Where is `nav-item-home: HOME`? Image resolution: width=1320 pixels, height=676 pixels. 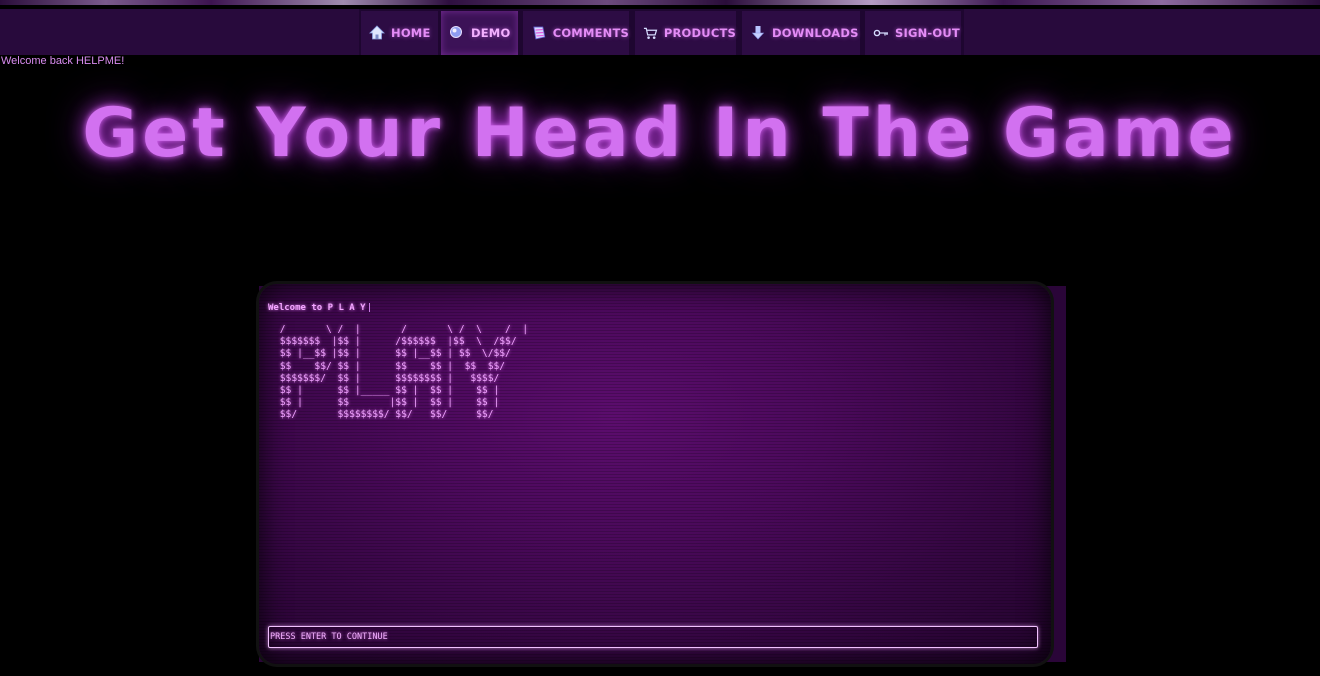
nav-item-home: HOME is located at coordinates (399, 33).